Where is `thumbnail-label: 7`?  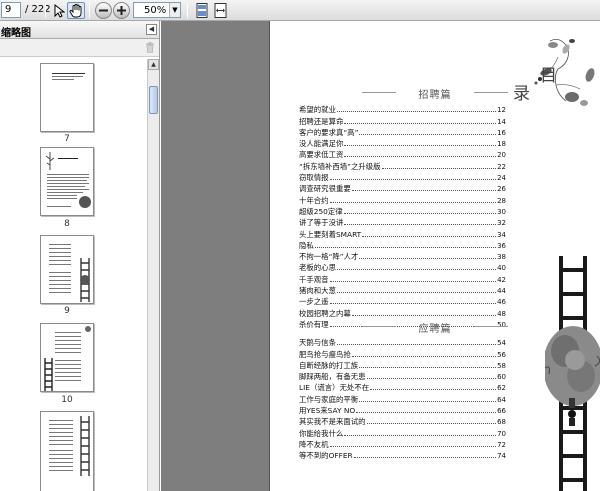 thumbnail-label: 7 is located at coordinates (67, 139).